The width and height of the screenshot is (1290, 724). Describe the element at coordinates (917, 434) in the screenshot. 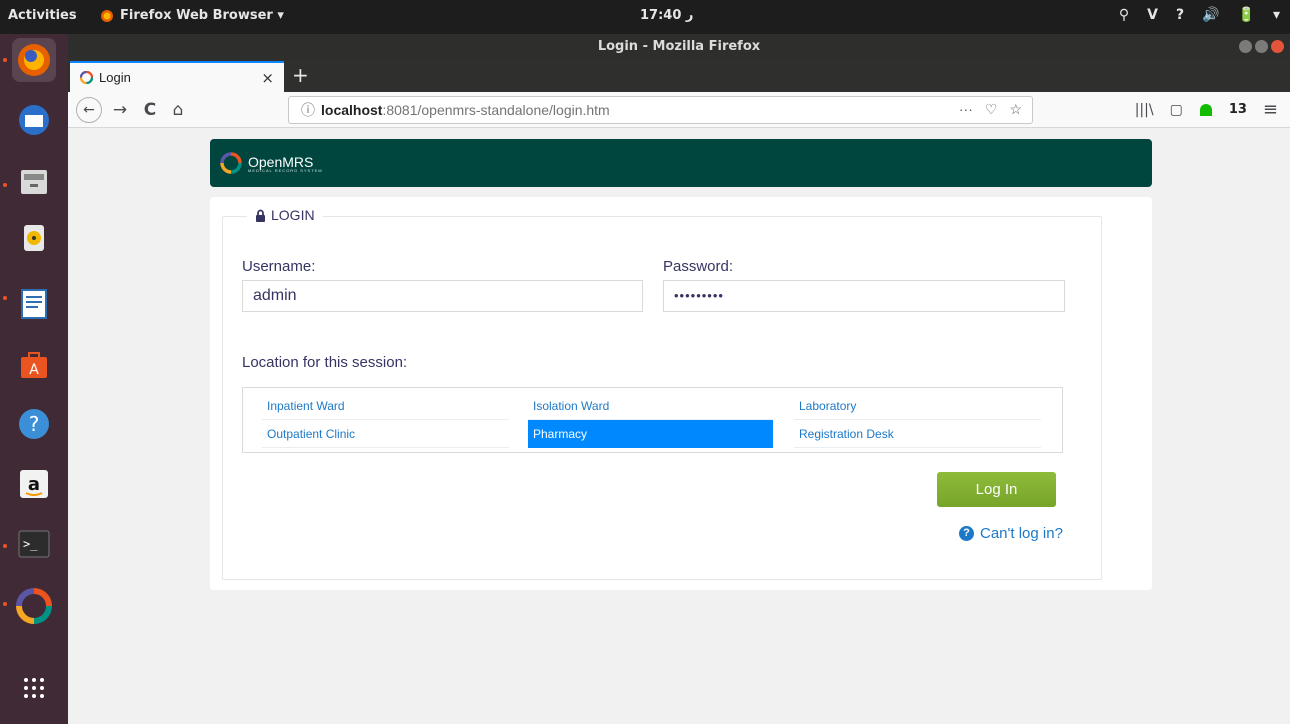

I see `location-registration-desk: Registration Desk` at that location.